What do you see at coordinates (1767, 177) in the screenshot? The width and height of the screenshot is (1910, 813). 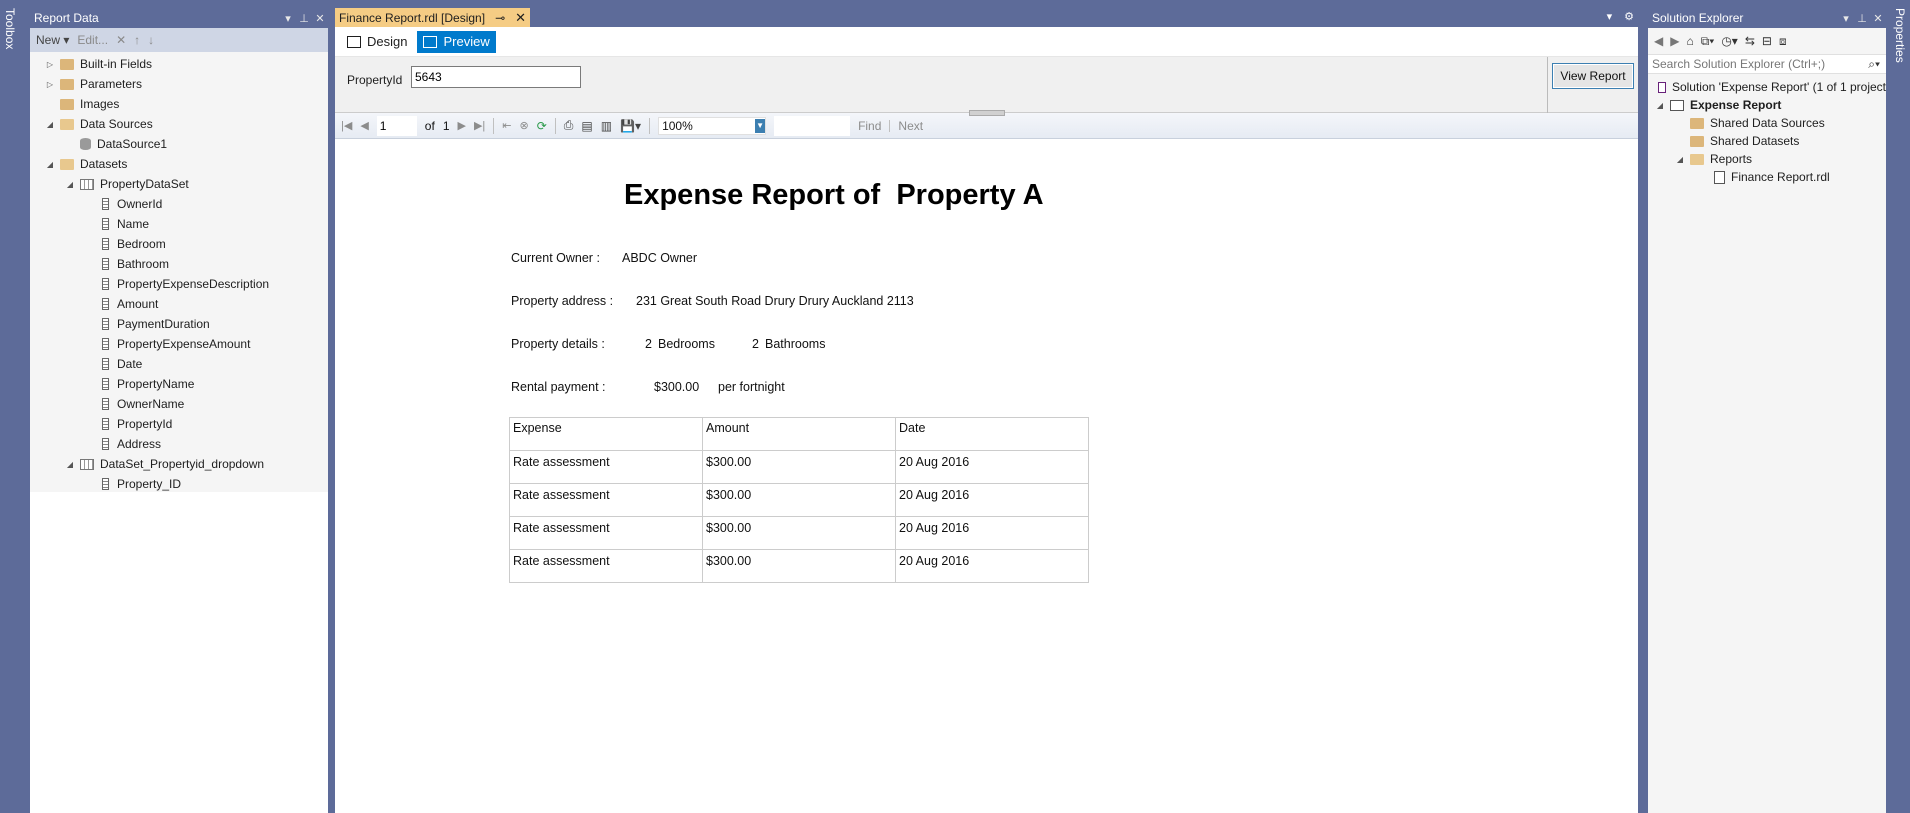 I see `tree-item-report-file: Finance Report.rdl` at bounding box center [1767, 177].